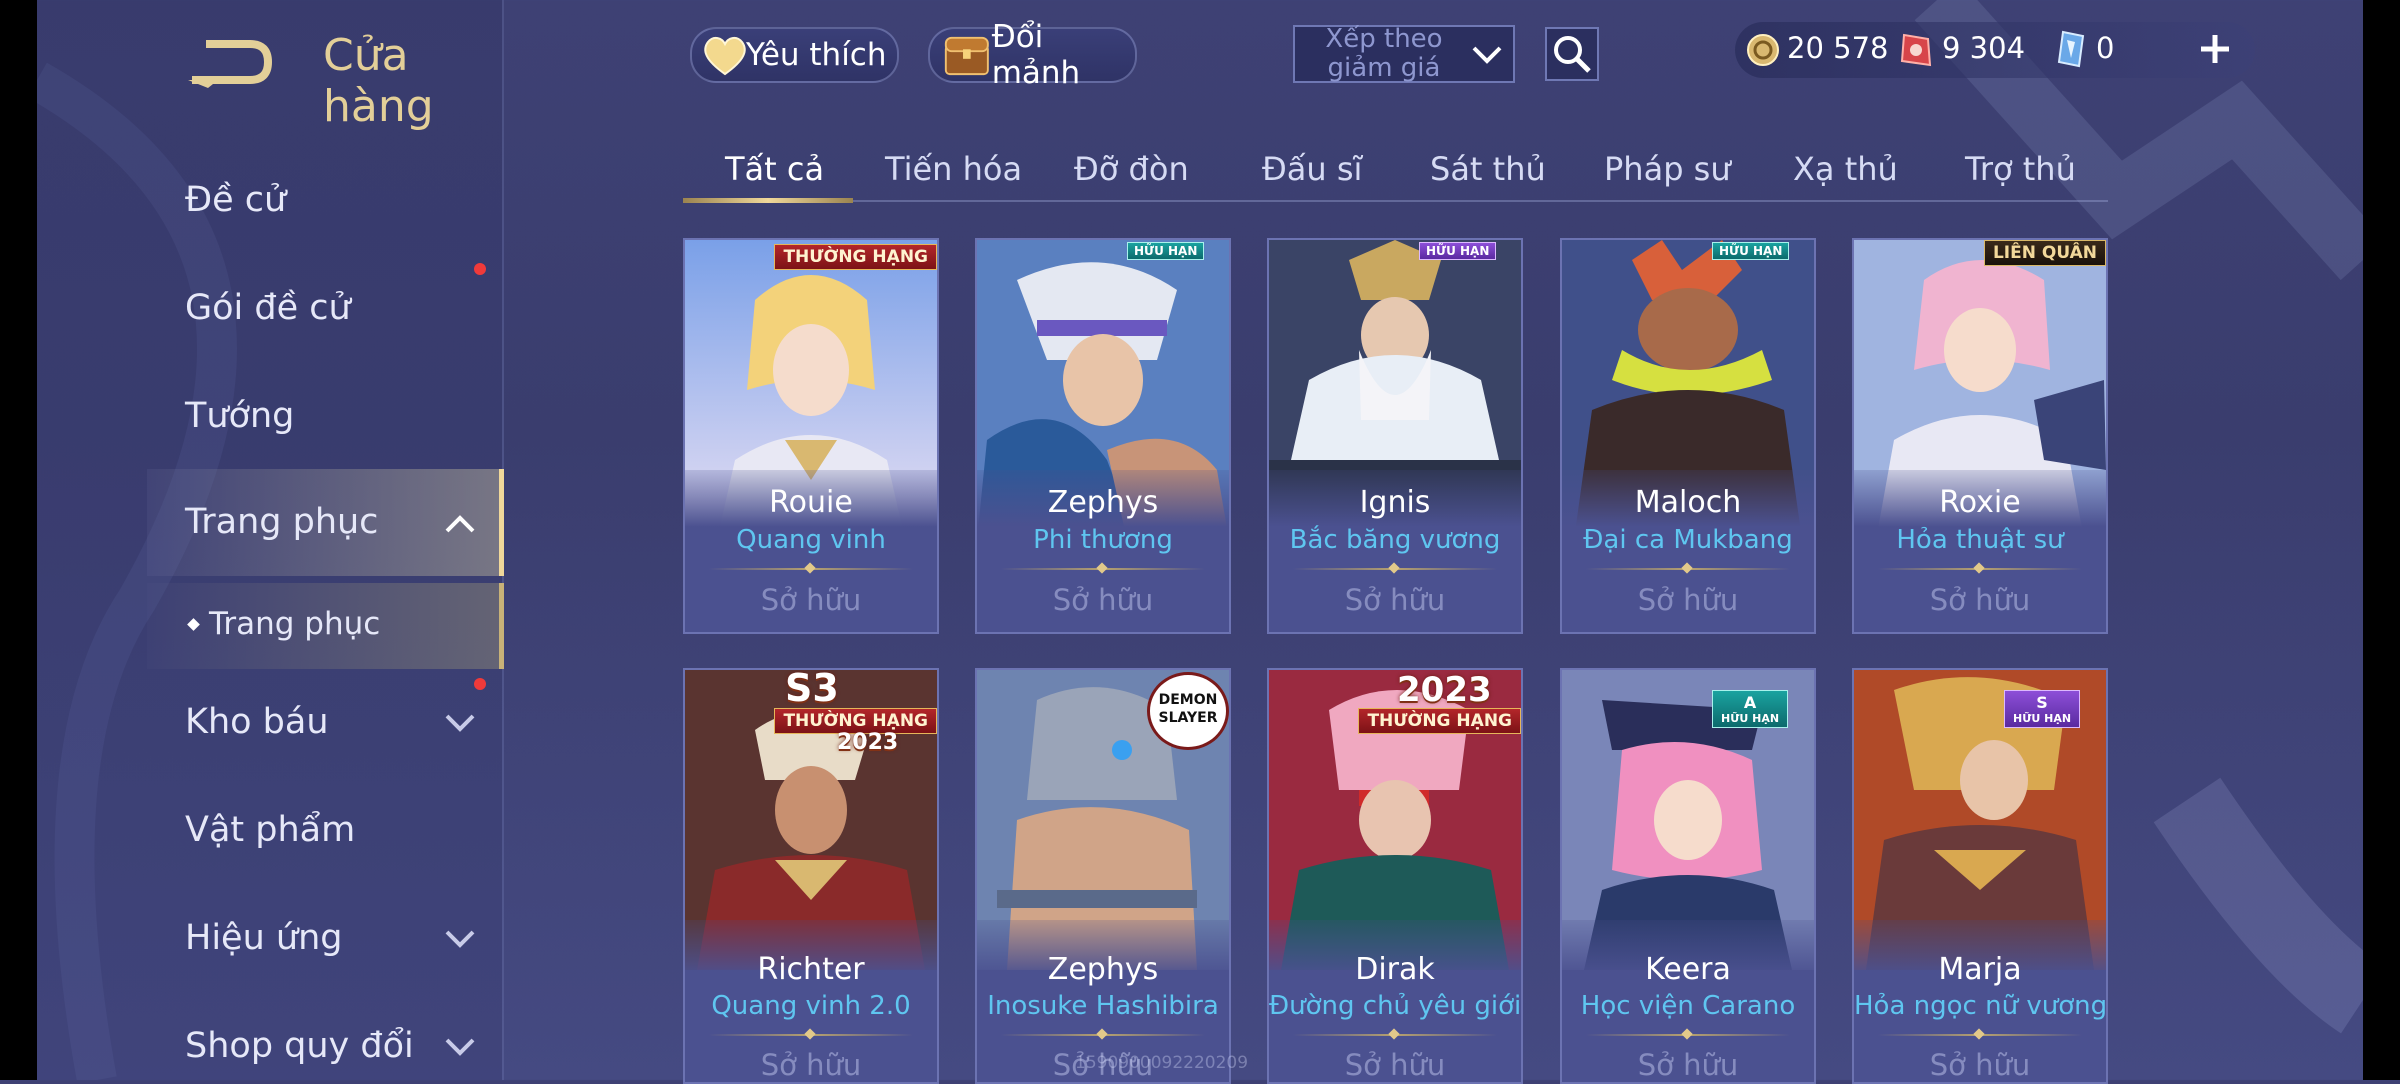 The width and height of the screenshot is (2400, 1084). What do you see at coordinates (1395, 969) in the screenshot?
I see `hero-name: Dirak` at bounding box center [1395, 969].